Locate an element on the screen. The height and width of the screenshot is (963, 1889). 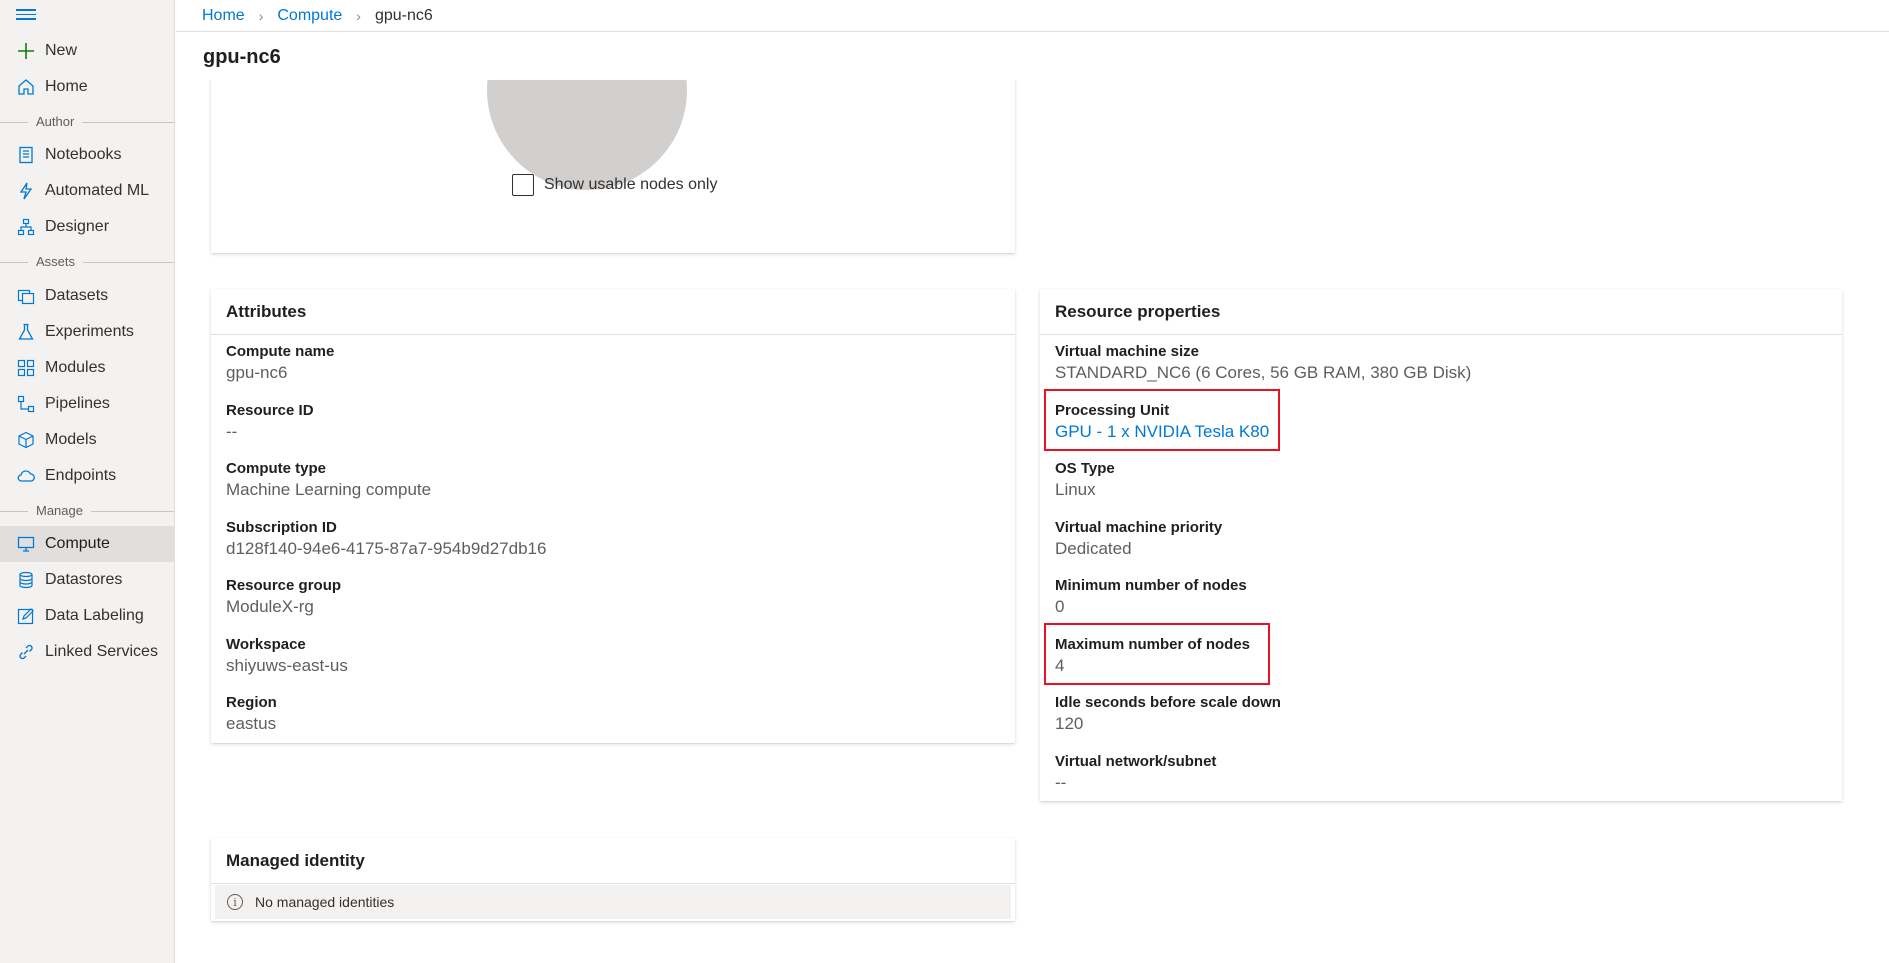
managed-identity-title: Managed identity is located at coordinates (613, 861).